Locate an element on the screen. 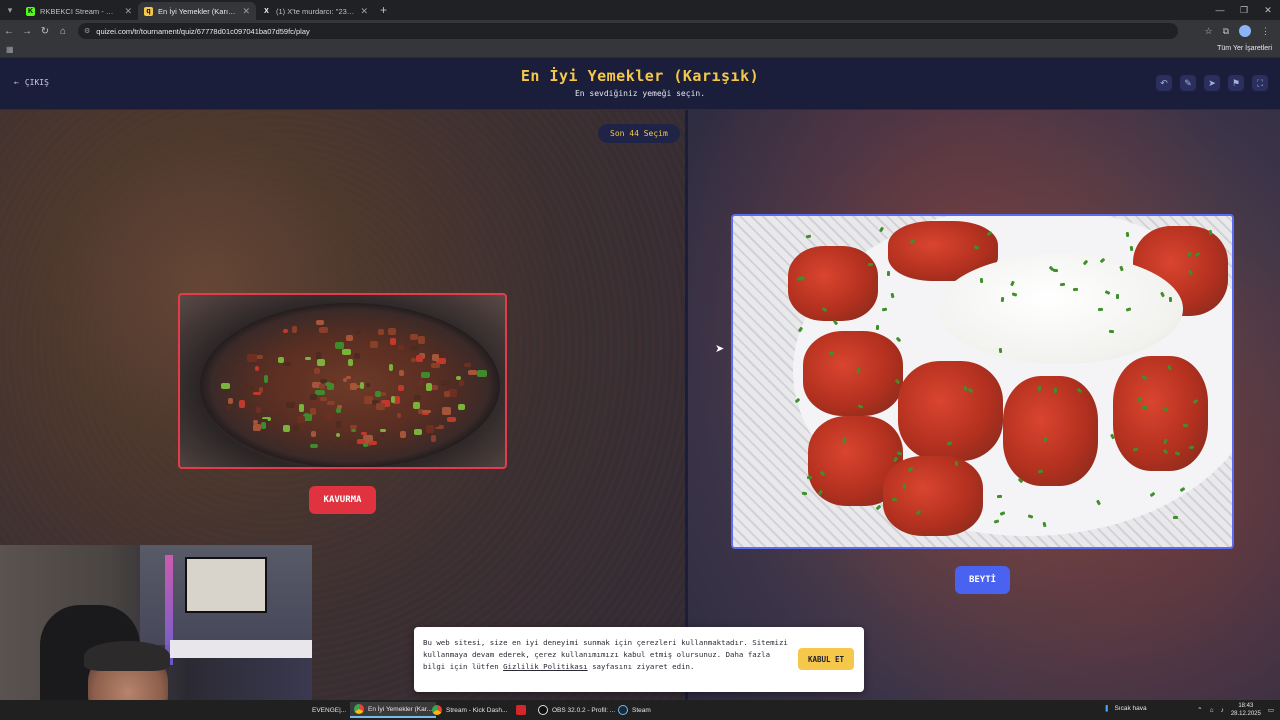 The height and width of the screenshot is (720, 1280). site-info-icon: ⚙ is located at coordinates (87, 31).